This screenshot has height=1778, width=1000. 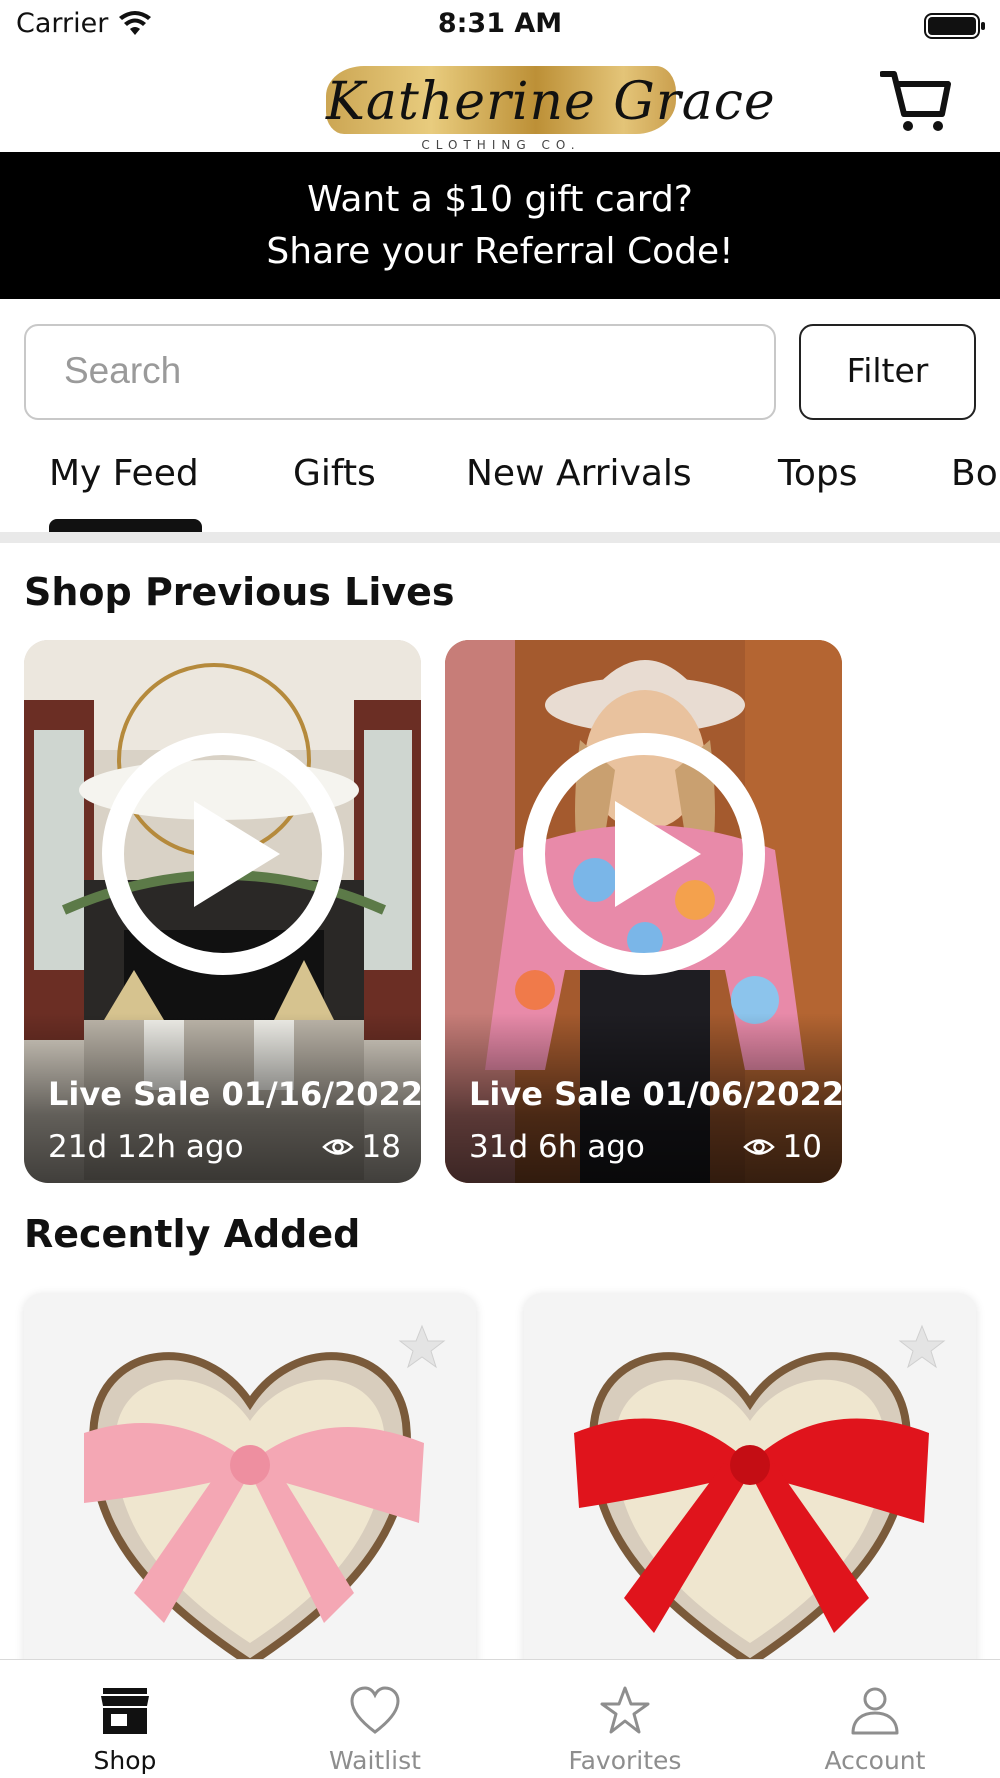 I want to click on filter-button: Filter, so click(x=887, y=372).